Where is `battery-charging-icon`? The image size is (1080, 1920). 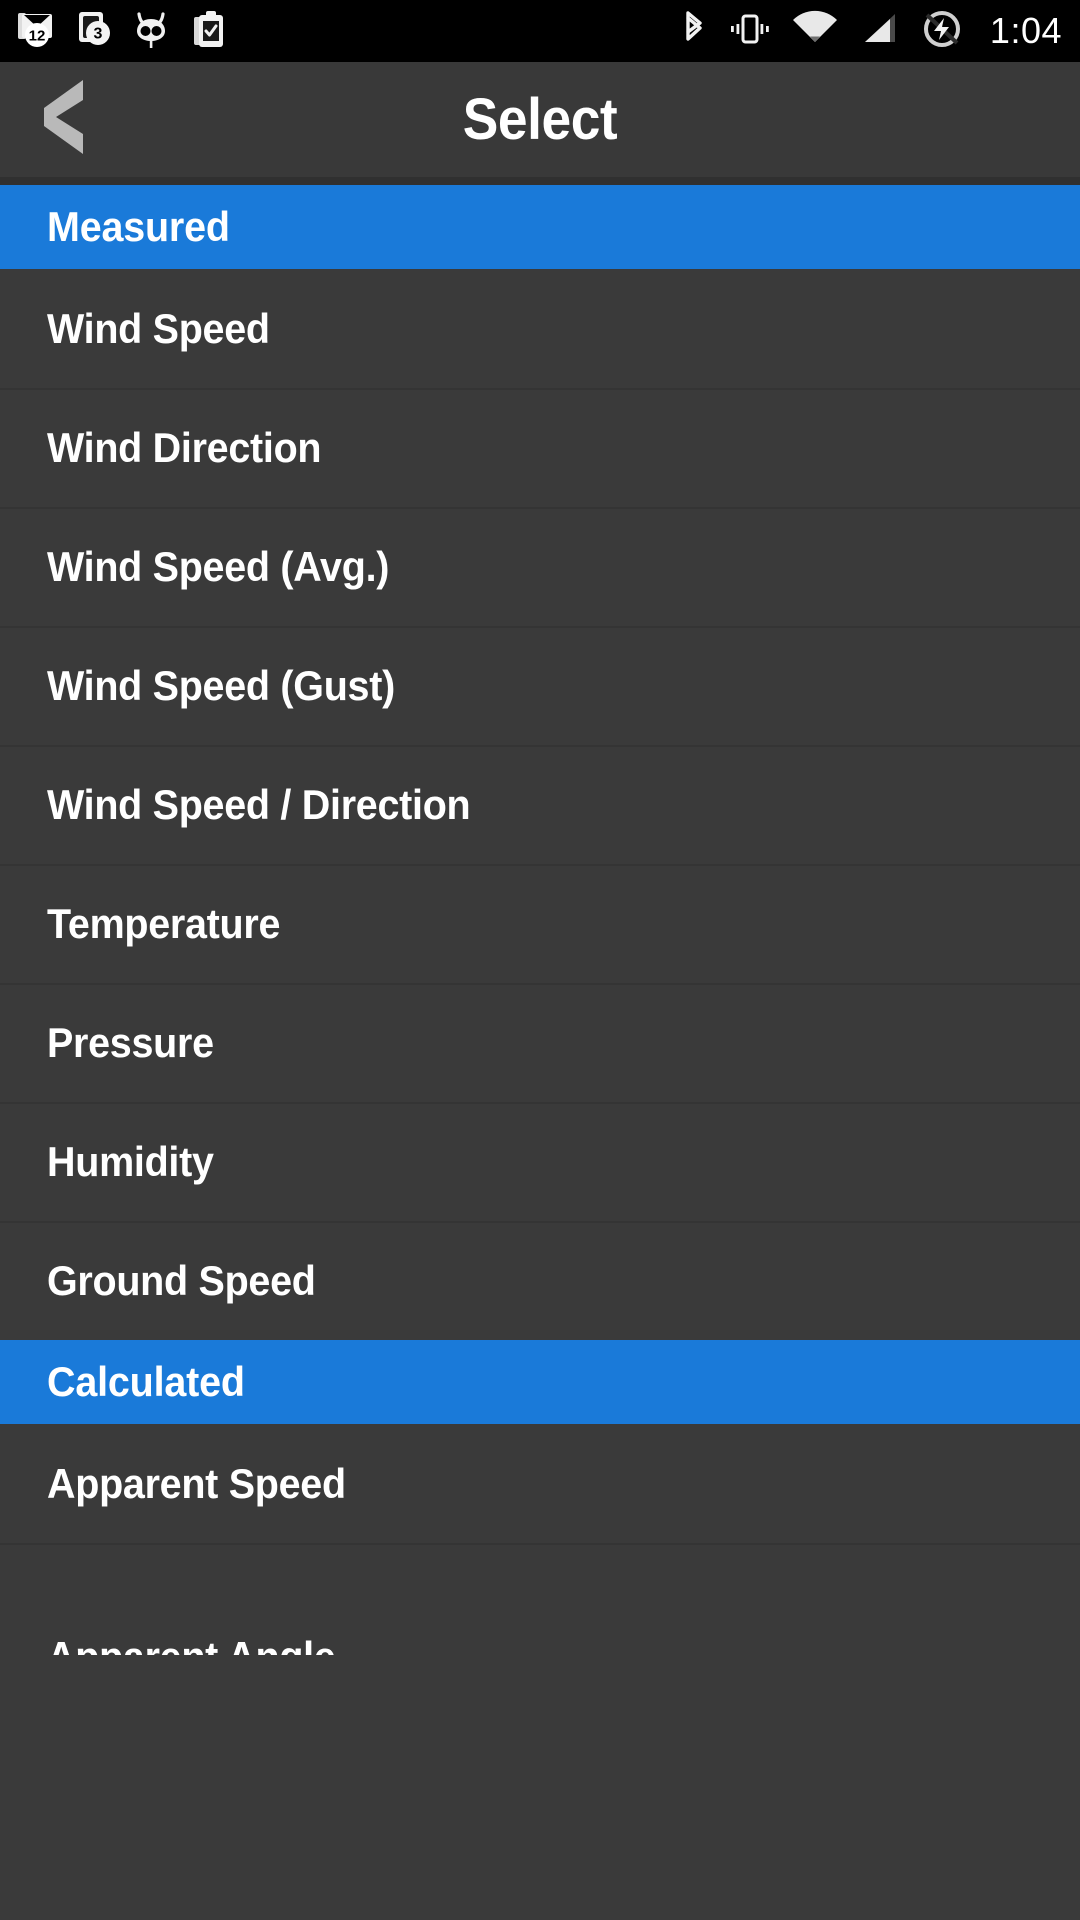
battery-charging-icon is located at coordinates (942, 31).